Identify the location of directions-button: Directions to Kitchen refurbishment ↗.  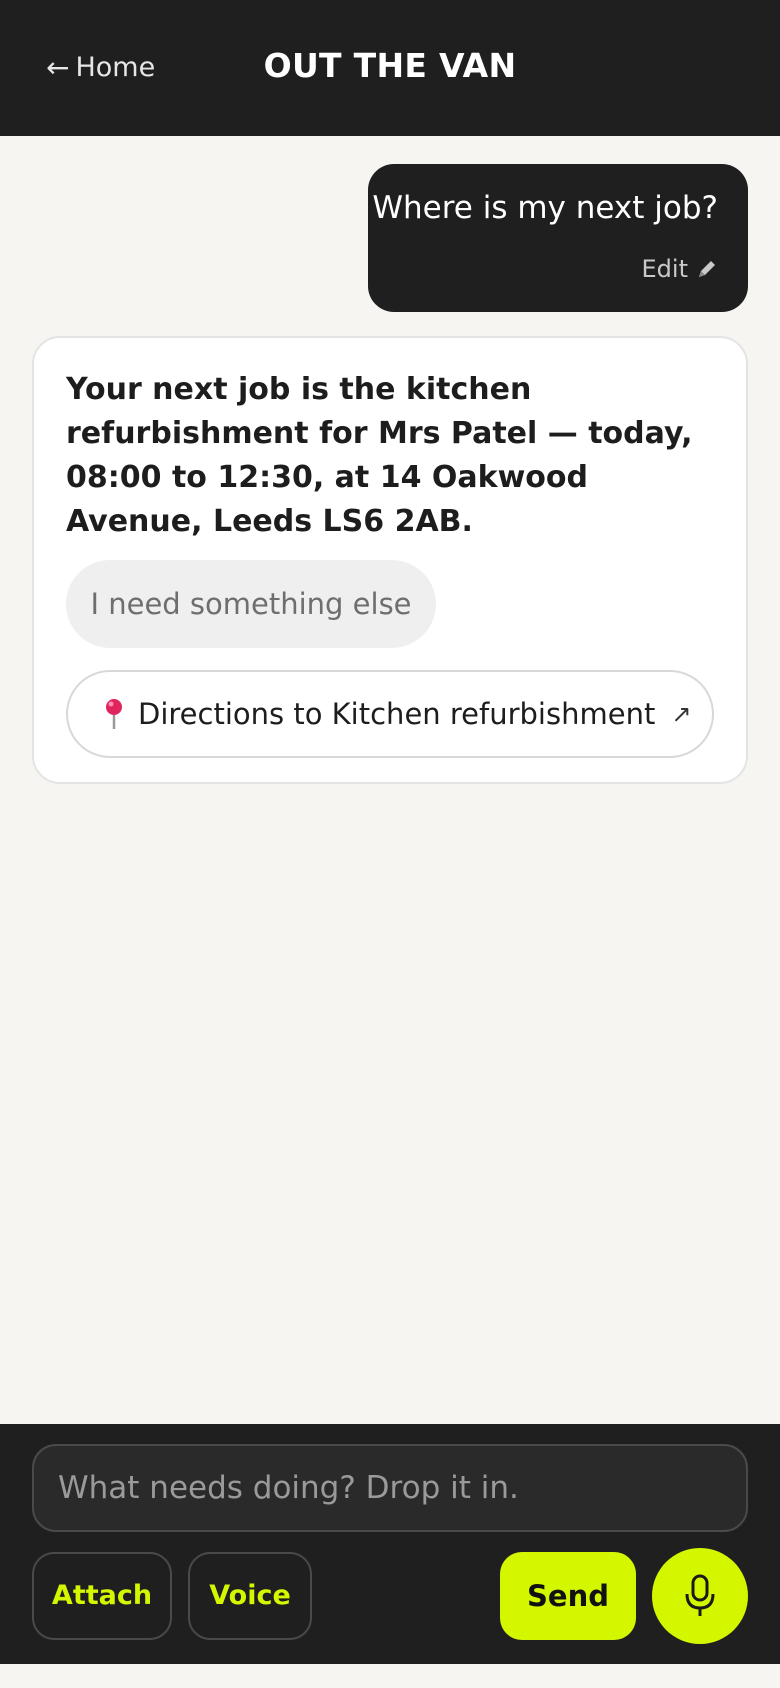
(390, 714).